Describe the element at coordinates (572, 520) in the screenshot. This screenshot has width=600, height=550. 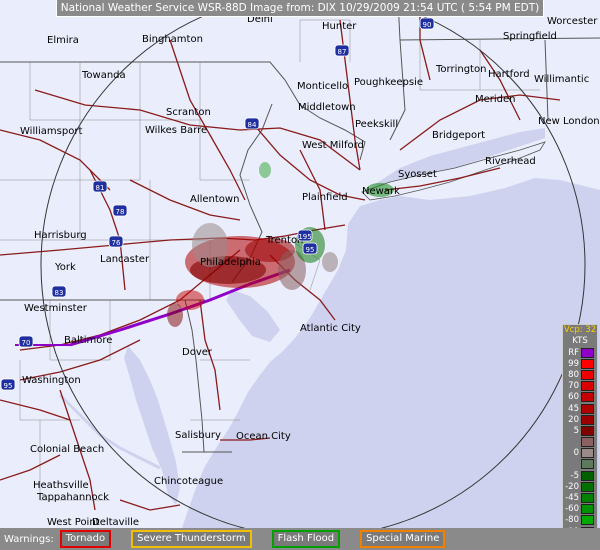
I see `legend-value-label: -80` at that location.